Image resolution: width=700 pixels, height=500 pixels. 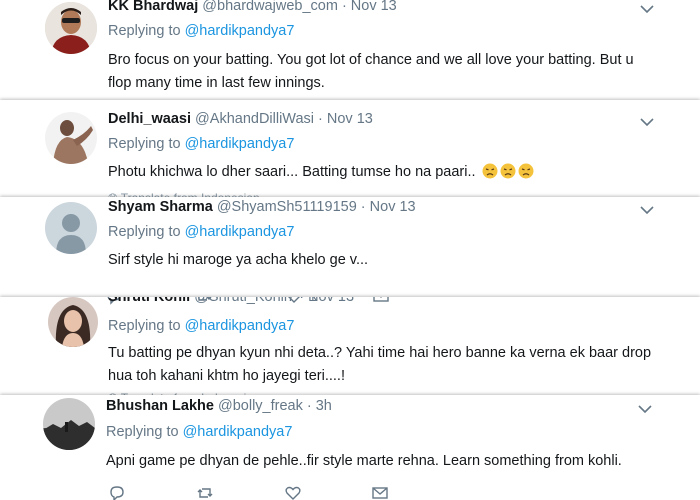 I want to click on reply-action, so click(x=117, y=492).